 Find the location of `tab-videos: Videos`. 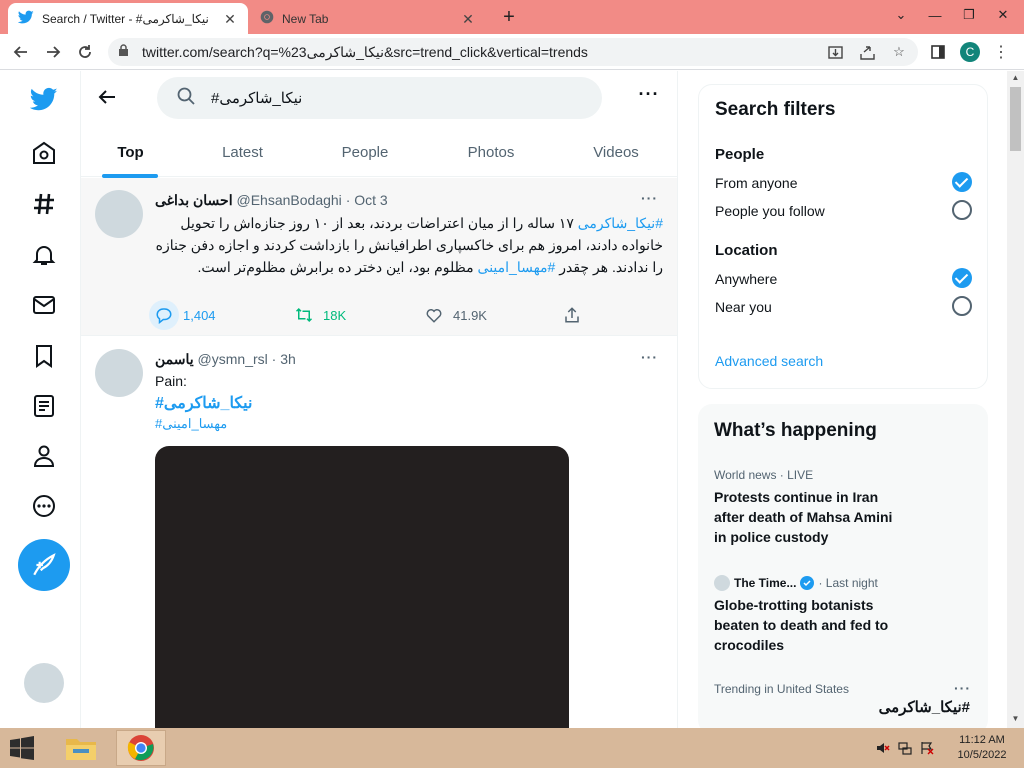

tab-videos: Videos is located at coordinates (616, 152).